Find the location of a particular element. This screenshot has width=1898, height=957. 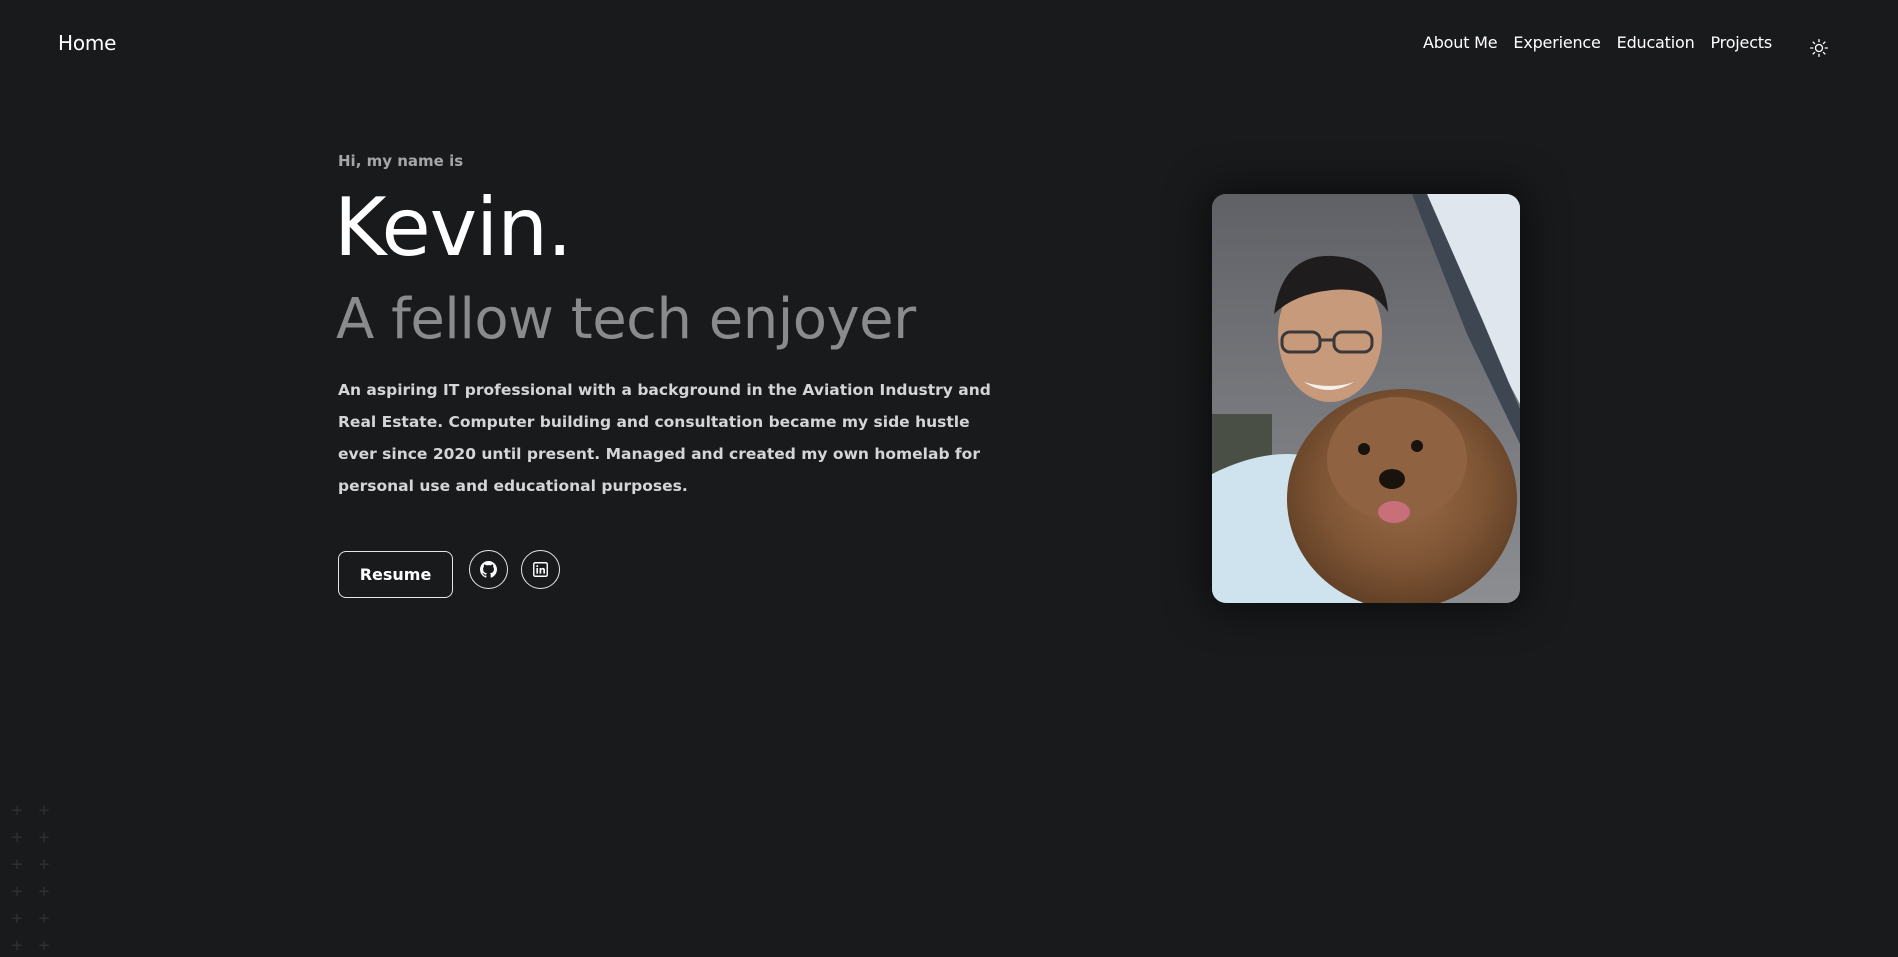

nav-item-projects: Projects is located at coordinates (1742, 42).